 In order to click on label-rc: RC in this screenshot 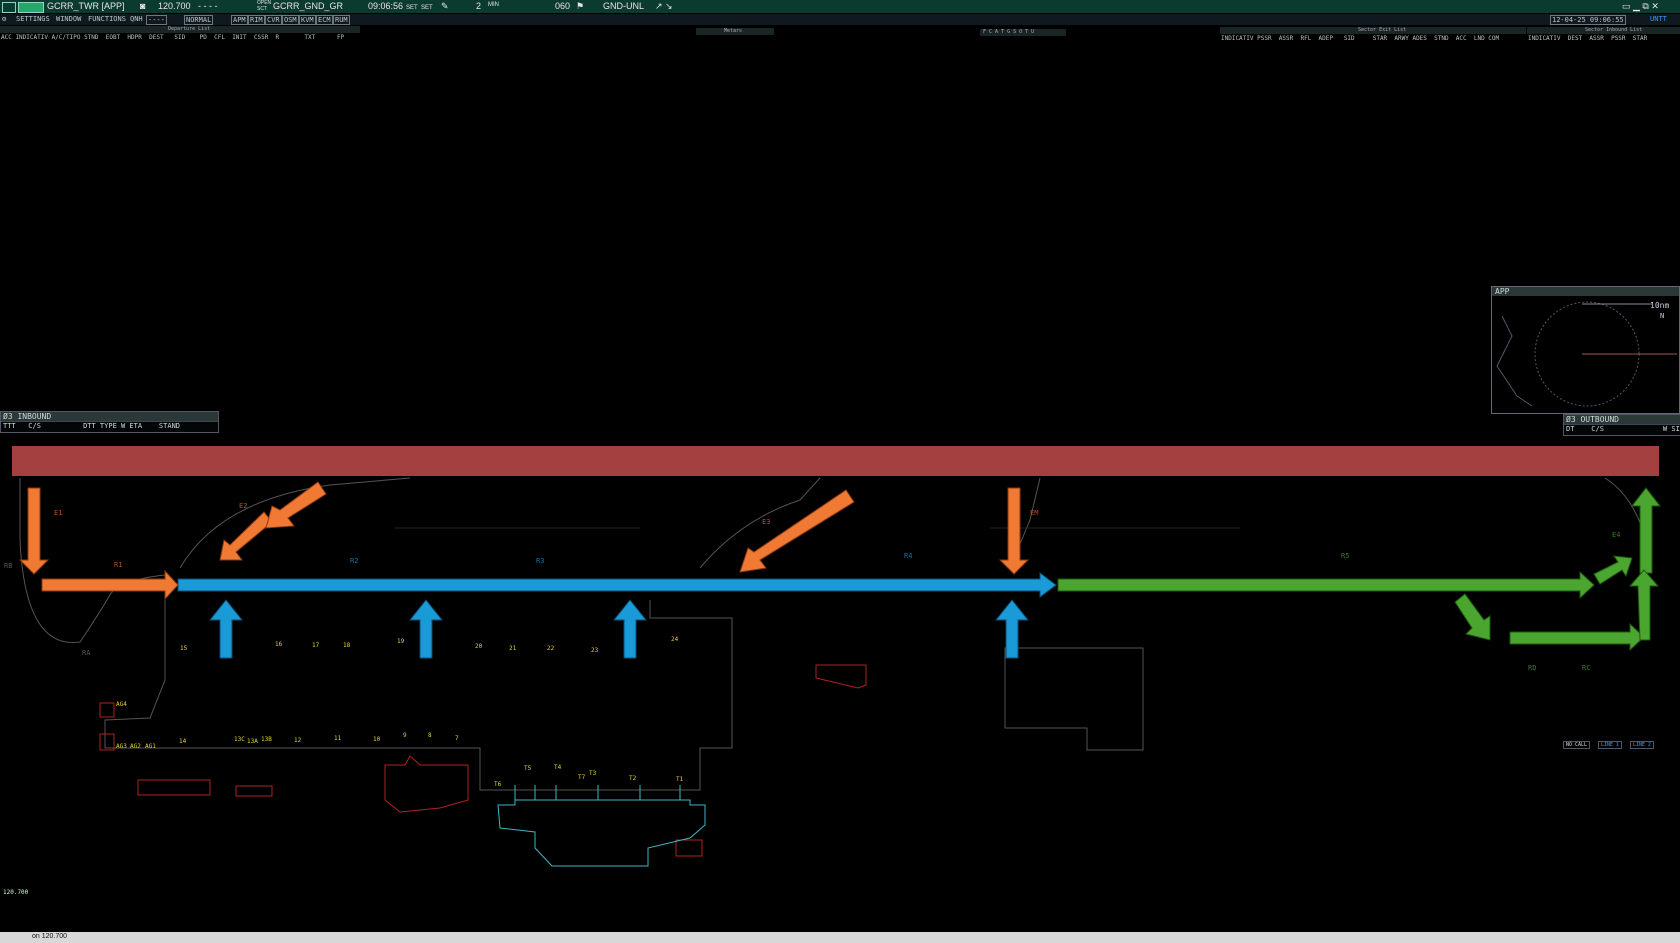, I will do `click(1586, 668)`.